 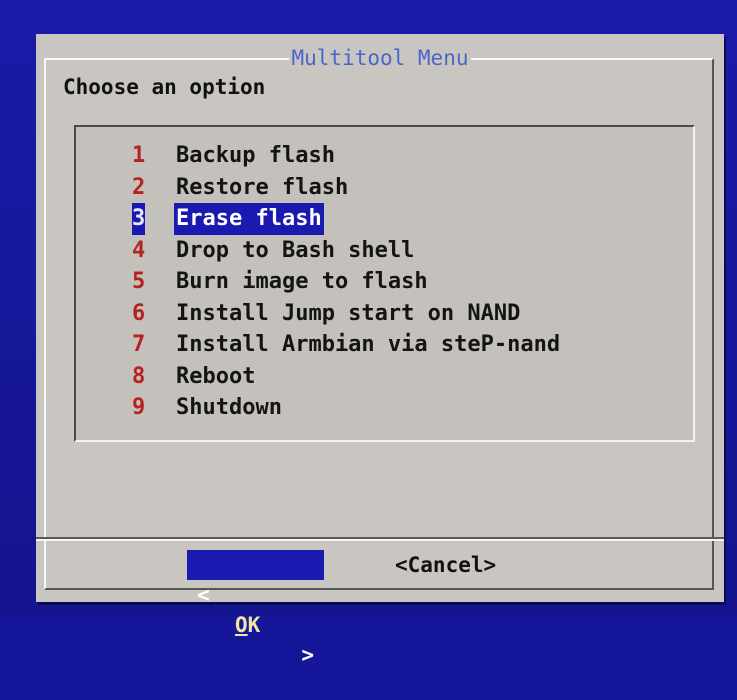 I want to click on ok-left-bracket: <, so click(x=203, y=595).